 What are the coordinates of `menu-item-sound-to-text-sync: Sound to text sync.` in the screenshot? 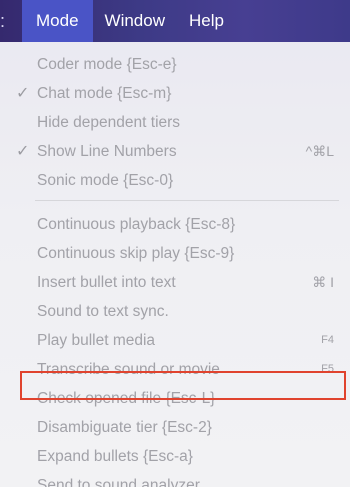 It's located at (175, 311).